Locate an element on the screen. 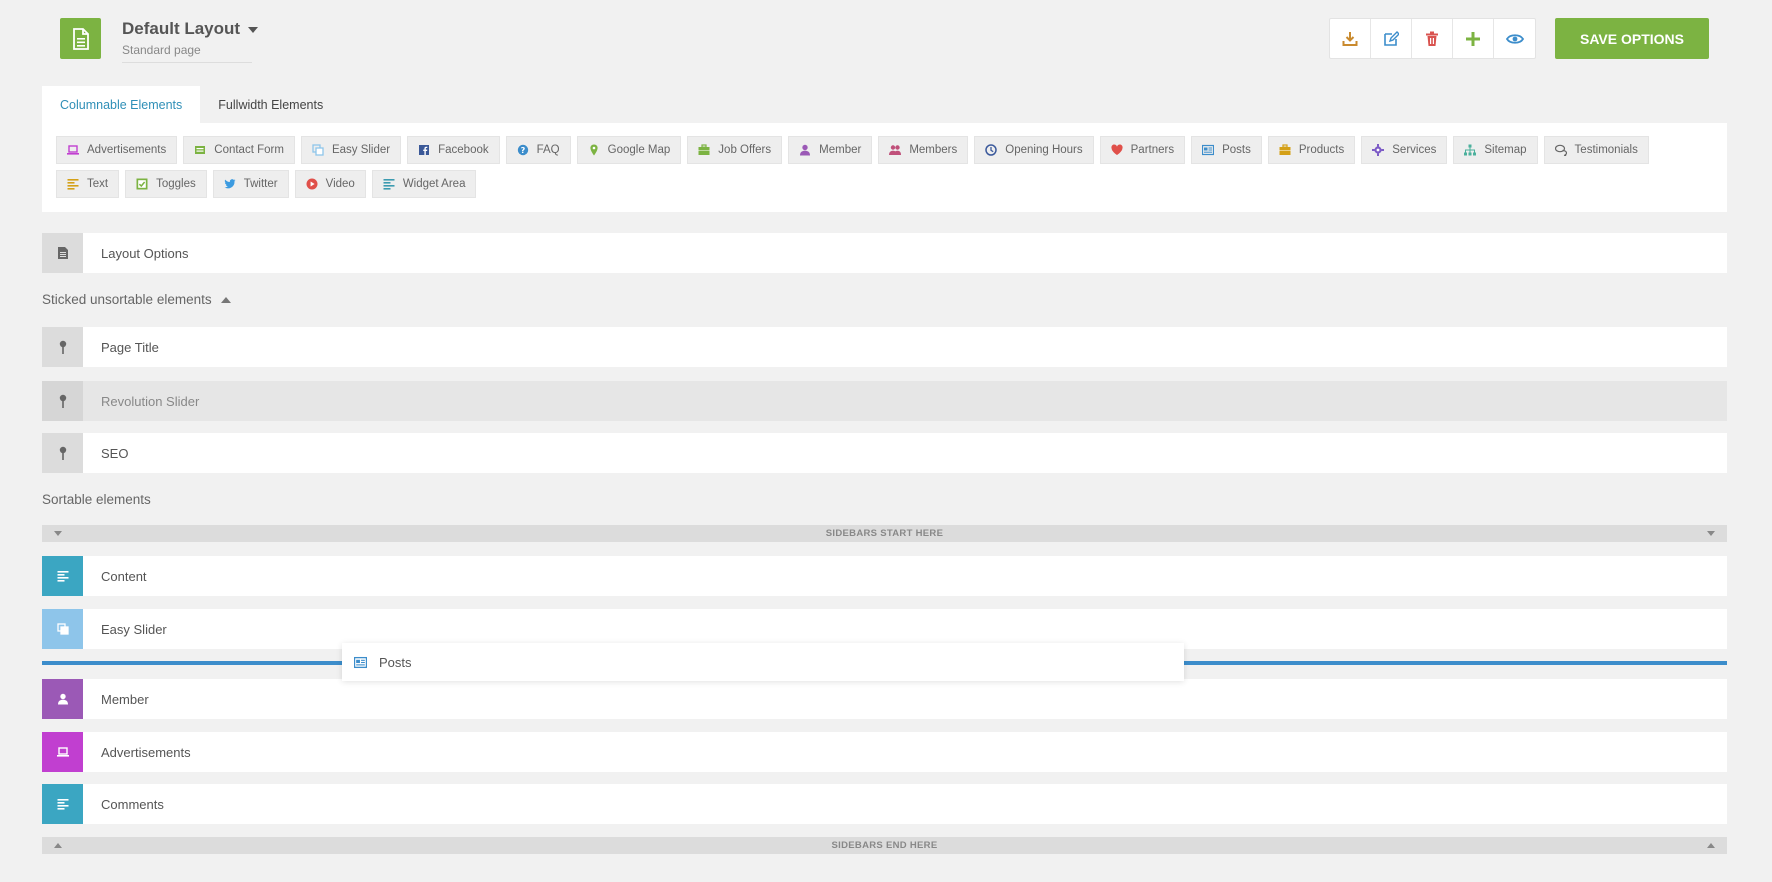 The height and width of the screenshot is (882, 1772). add-button is located at coordinates (1473, 38).